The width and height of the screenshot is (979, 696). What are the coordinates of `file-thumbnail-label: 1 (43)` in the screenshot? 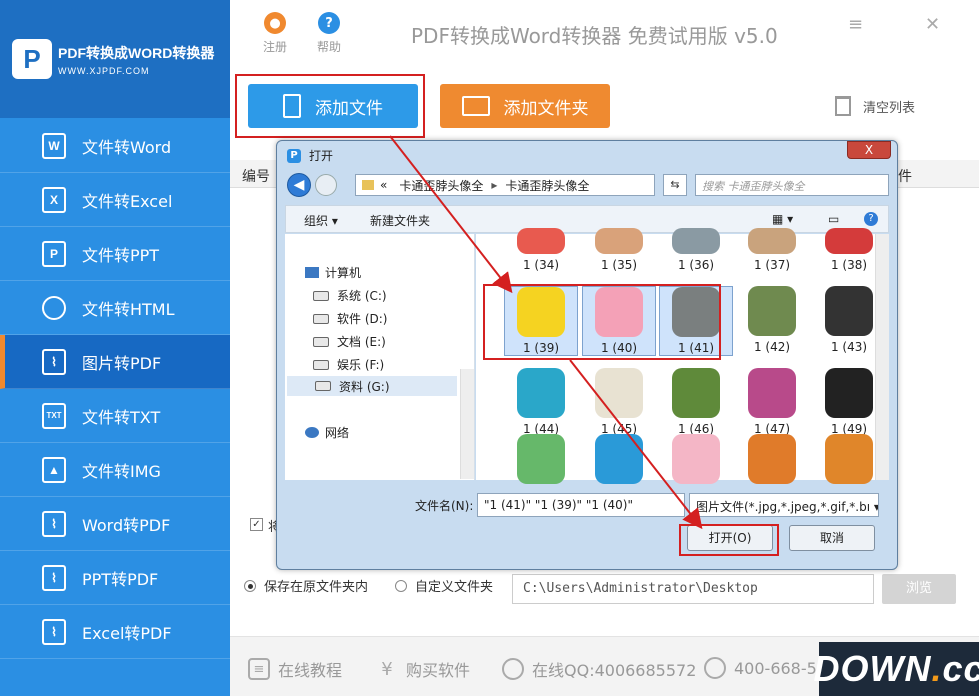 It's located at (849, 347).